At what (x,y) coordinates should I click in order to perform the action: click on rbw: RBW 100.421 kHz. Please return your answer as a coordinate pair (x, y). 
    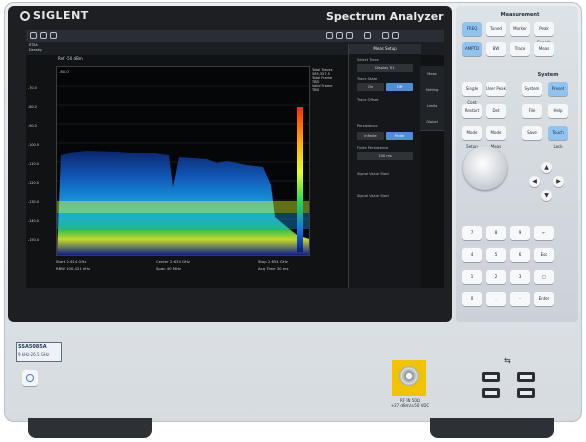
    Looking at the image, I should click on (73, 268).